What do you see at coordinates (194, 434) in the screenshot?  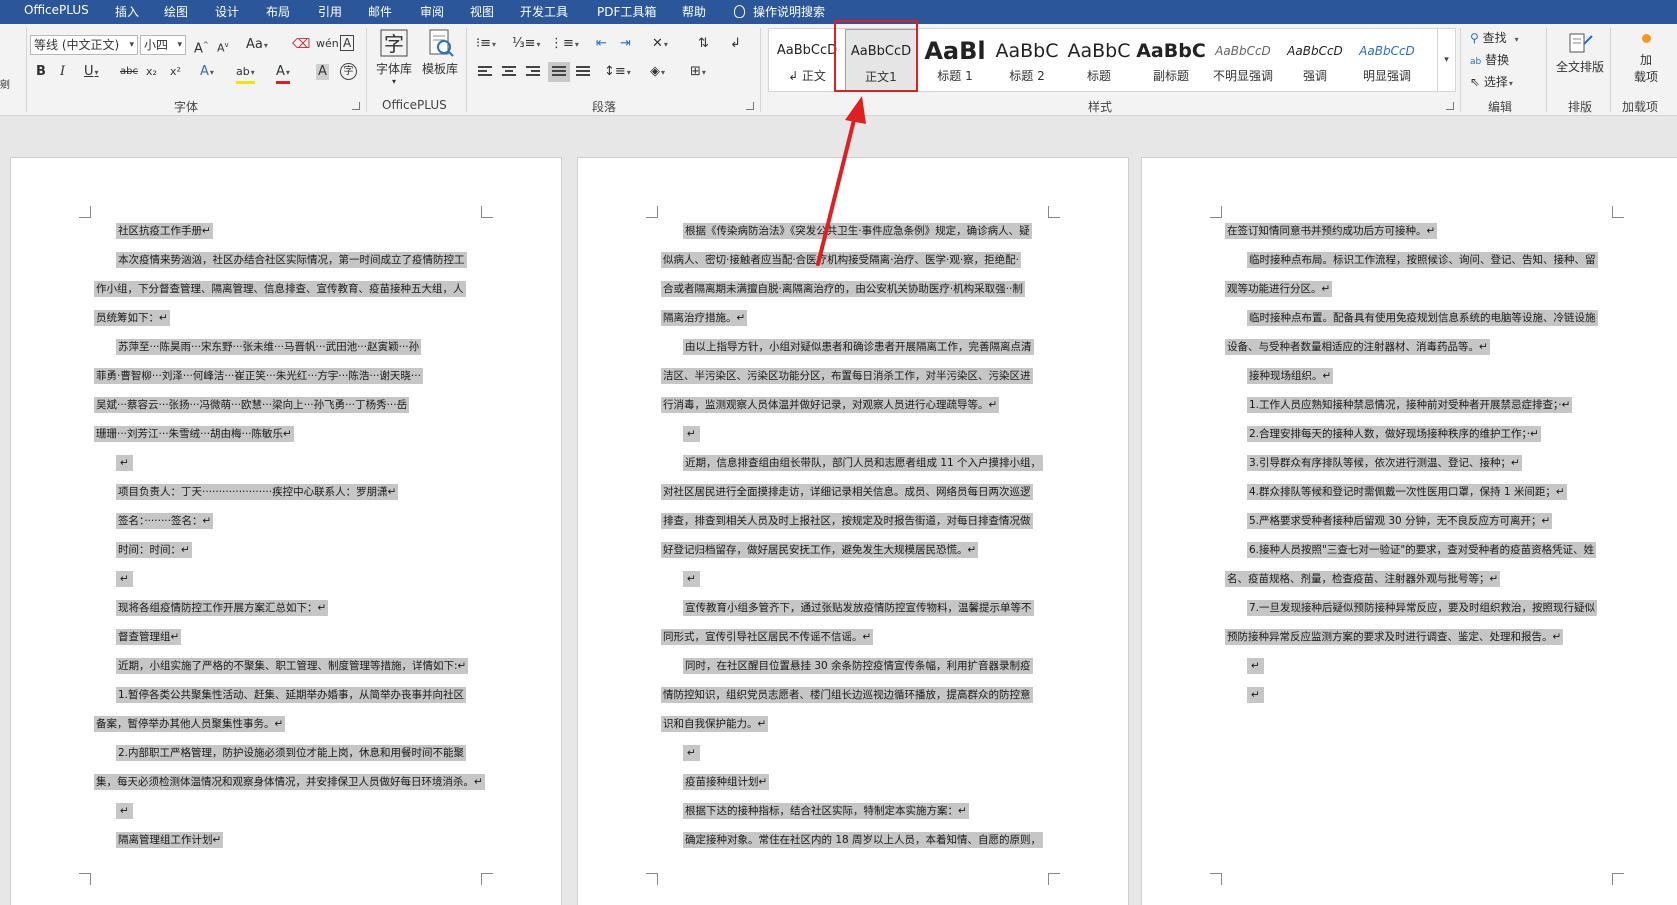 I see `paragraph-line: 珊珊···刘芳江···朱雪绒···胡由梅···陈敏乐↵` at bounding box center [194, 434].